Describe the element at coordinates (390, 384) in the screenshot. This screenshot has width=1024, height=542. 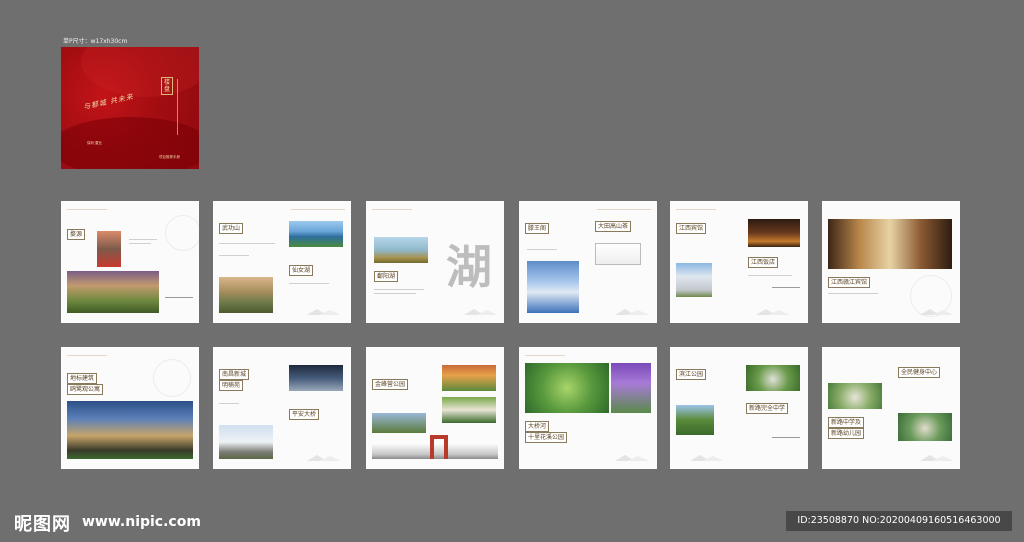
I see `place-label: 金峰营公园` at that location.